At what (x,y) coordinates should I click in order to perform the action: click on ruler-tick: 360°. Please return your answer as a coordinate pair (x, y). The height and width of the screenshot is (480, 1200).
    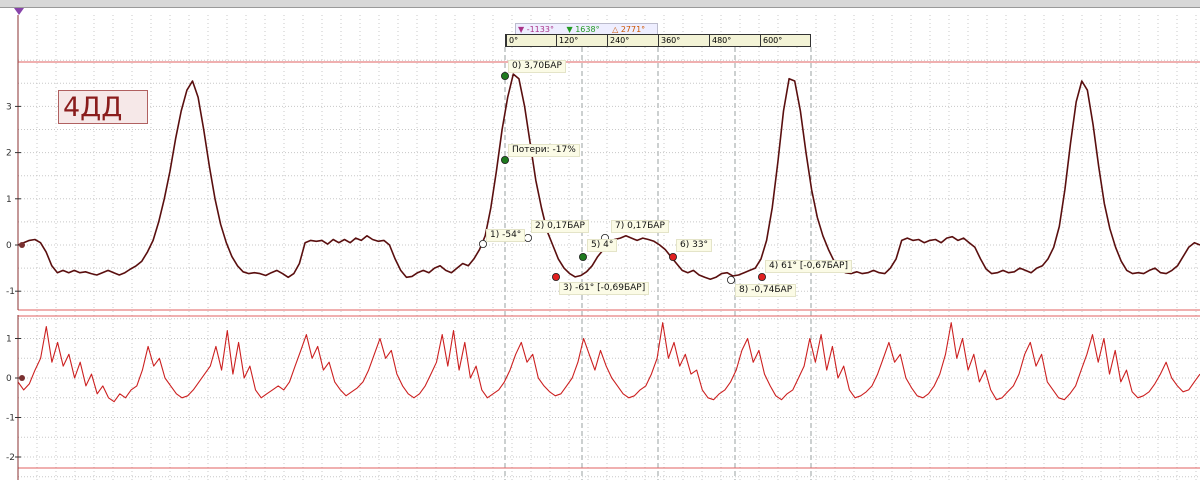
    Looking at the image, I should click on (669, 40).